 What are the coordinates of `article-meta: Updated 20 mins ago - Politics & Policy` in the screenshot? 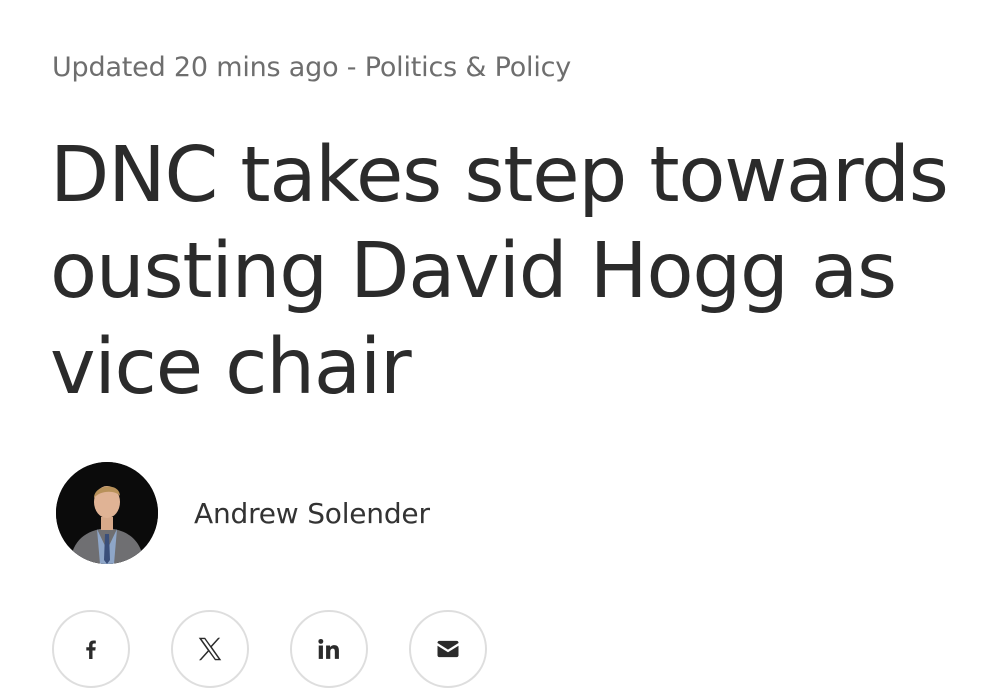 It's located at (311, 67).